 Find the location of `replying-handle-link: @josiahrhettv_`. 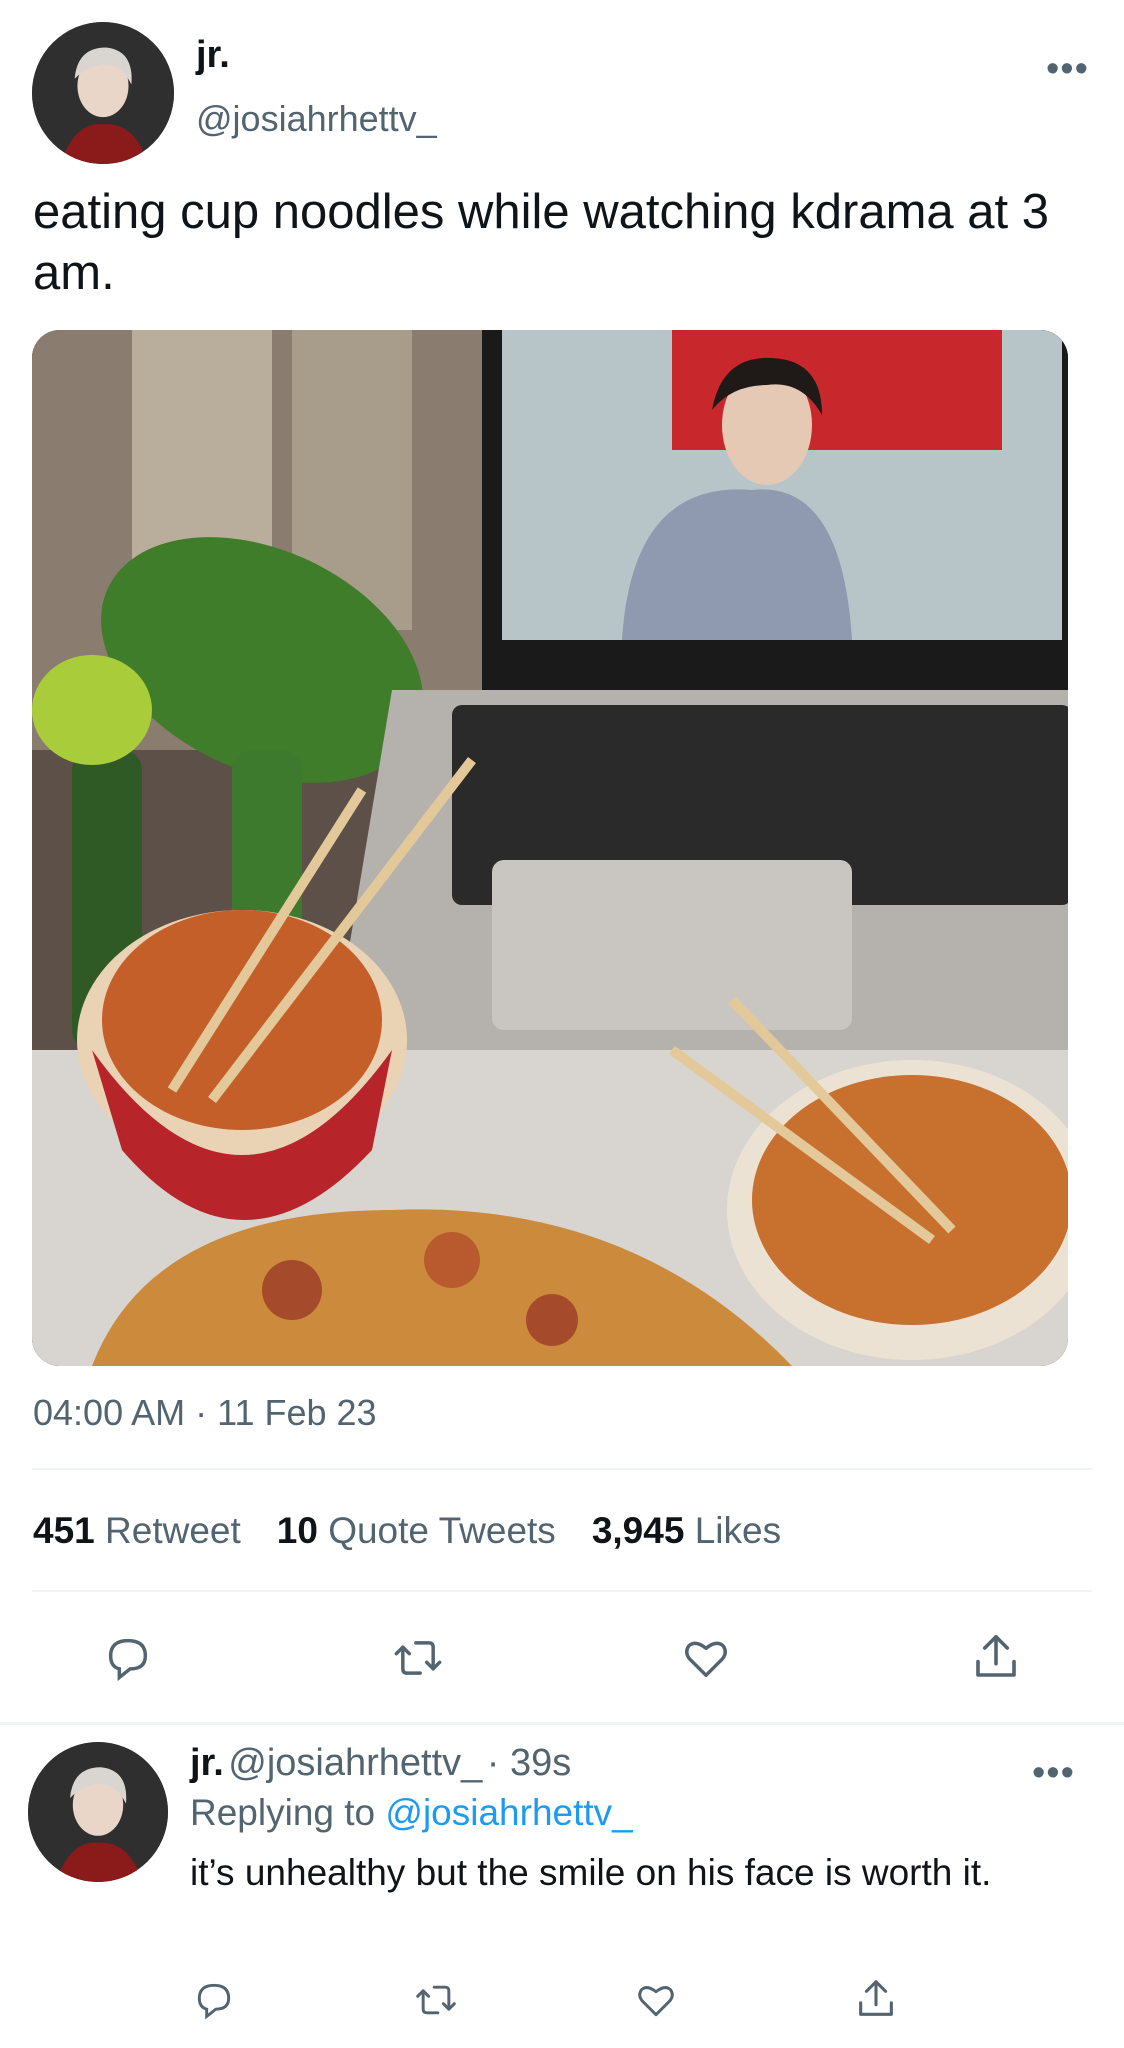

replying-handle-link: @josiahrhettv_ is located at coordinates (508, 1812).